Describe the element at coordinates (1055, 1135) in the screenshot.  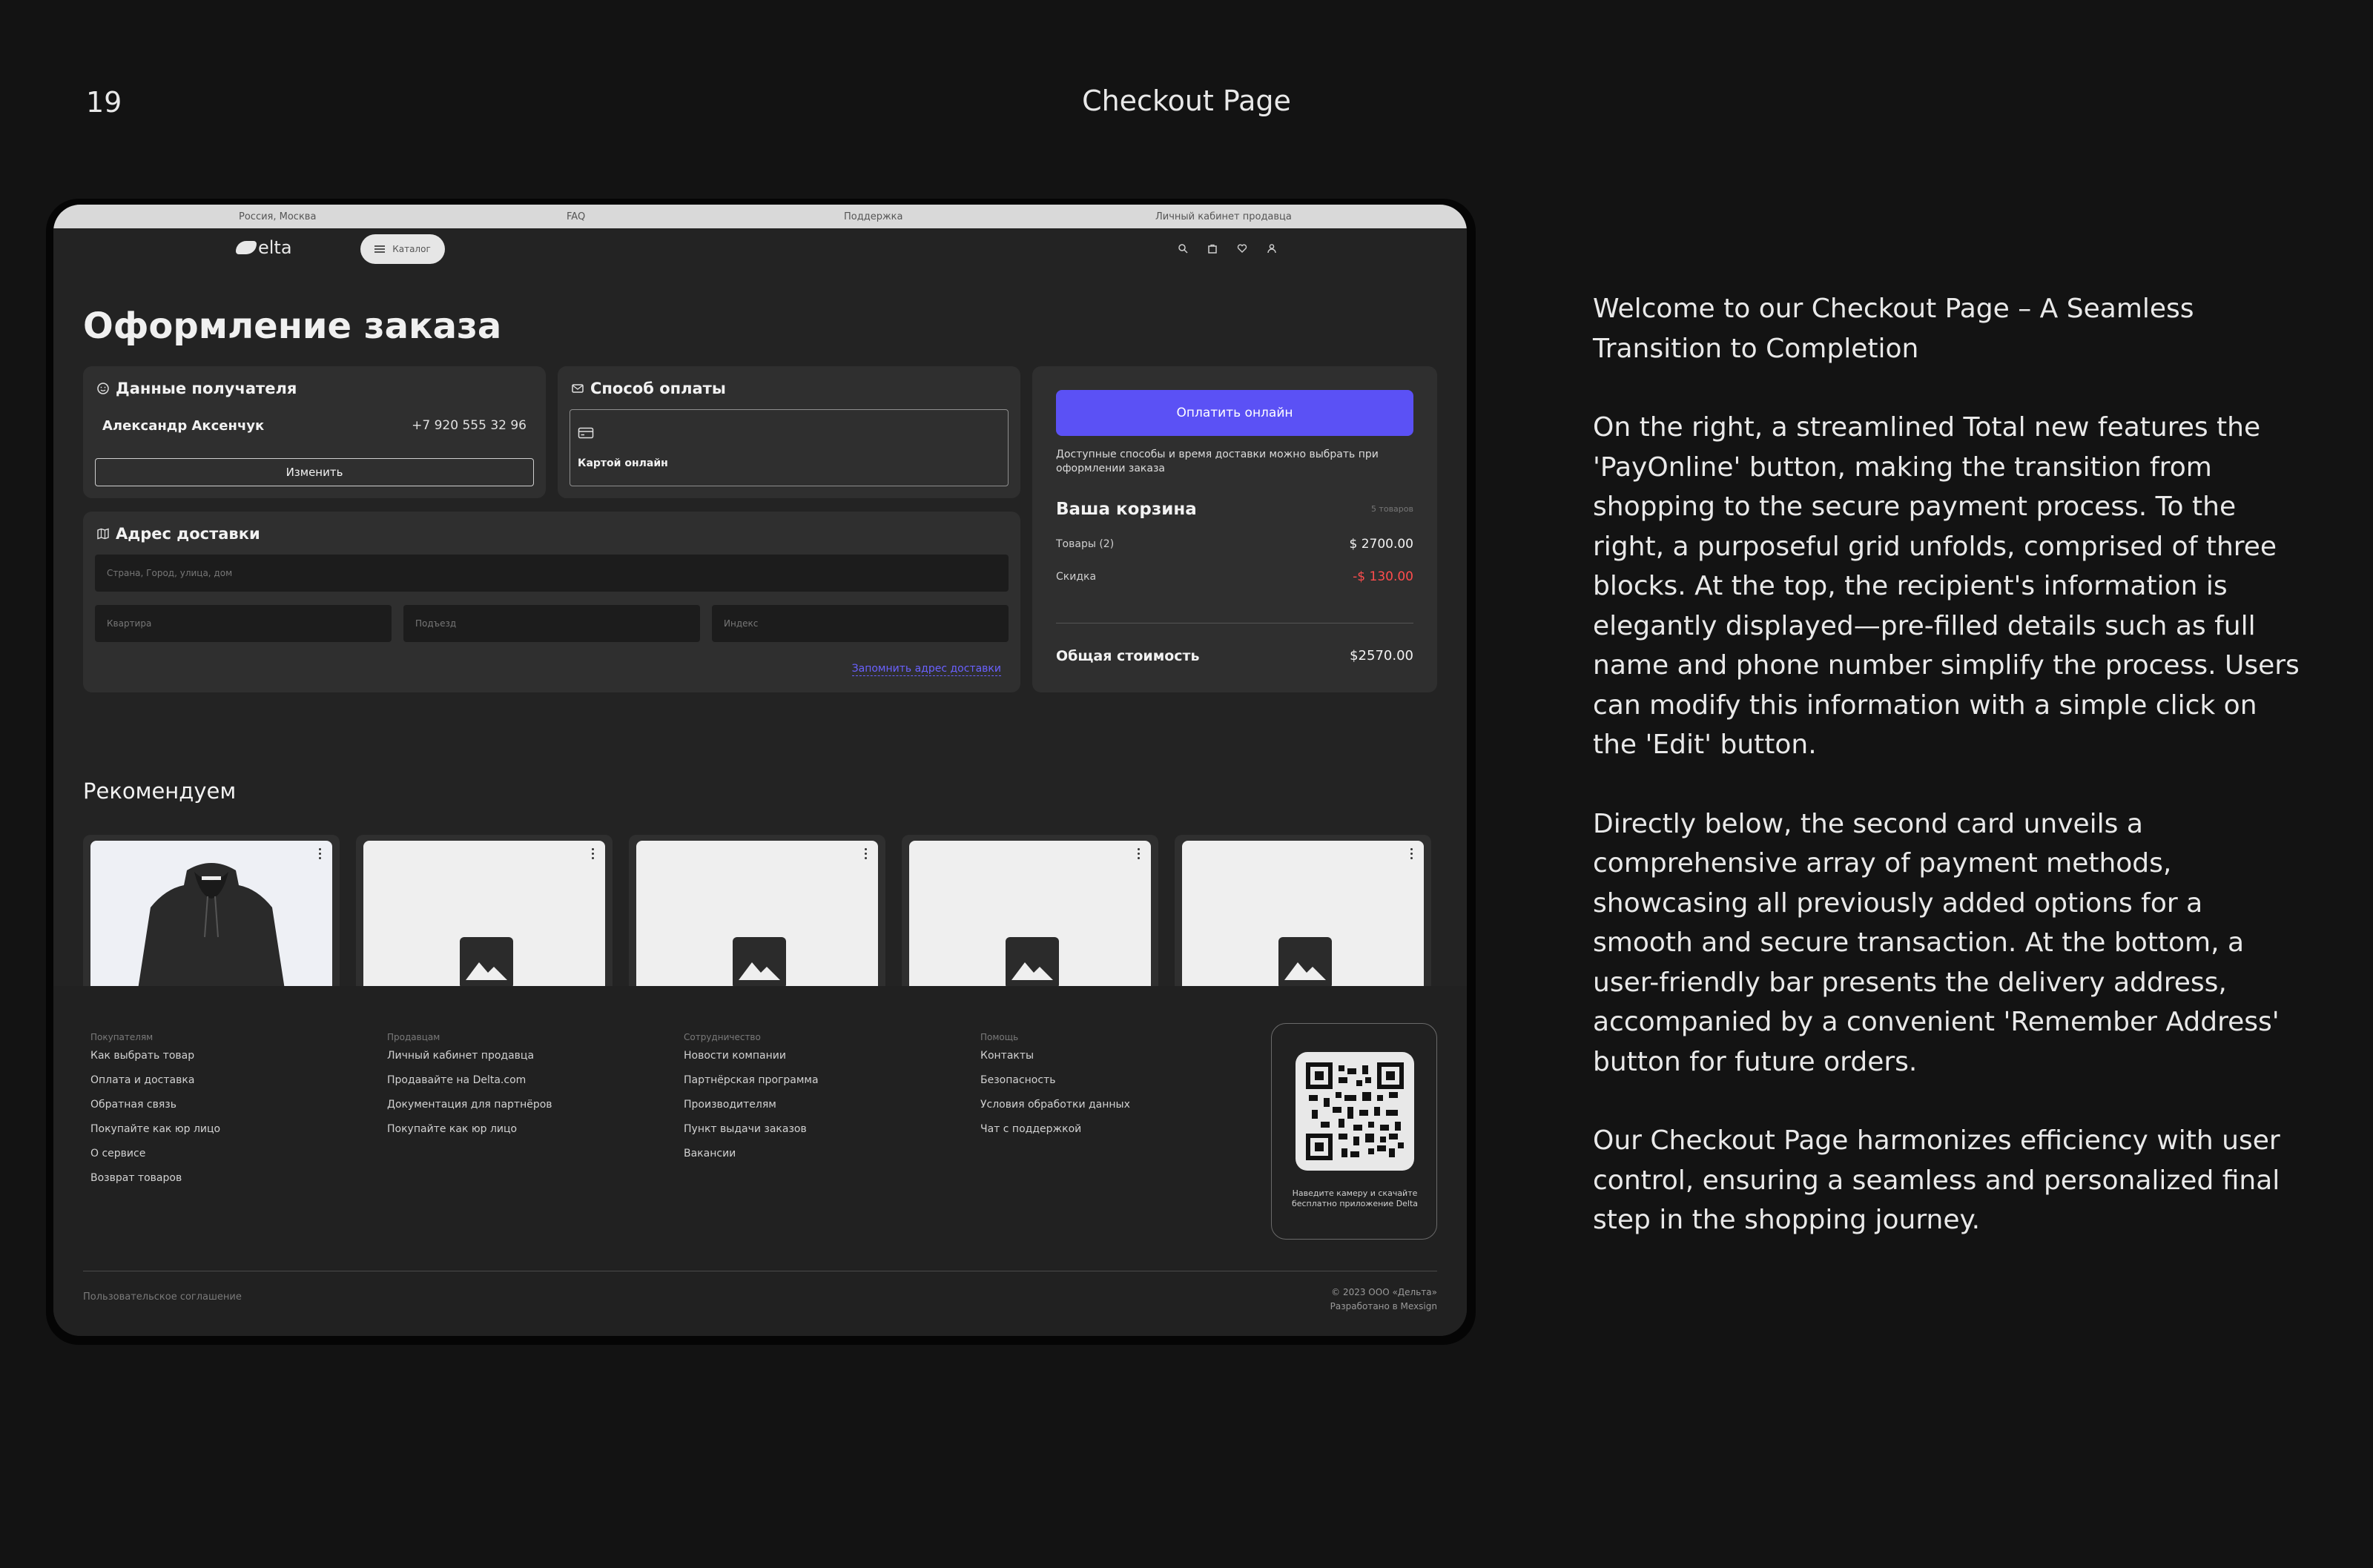
I see `footer-link: Чат с поддержкой` at that location.